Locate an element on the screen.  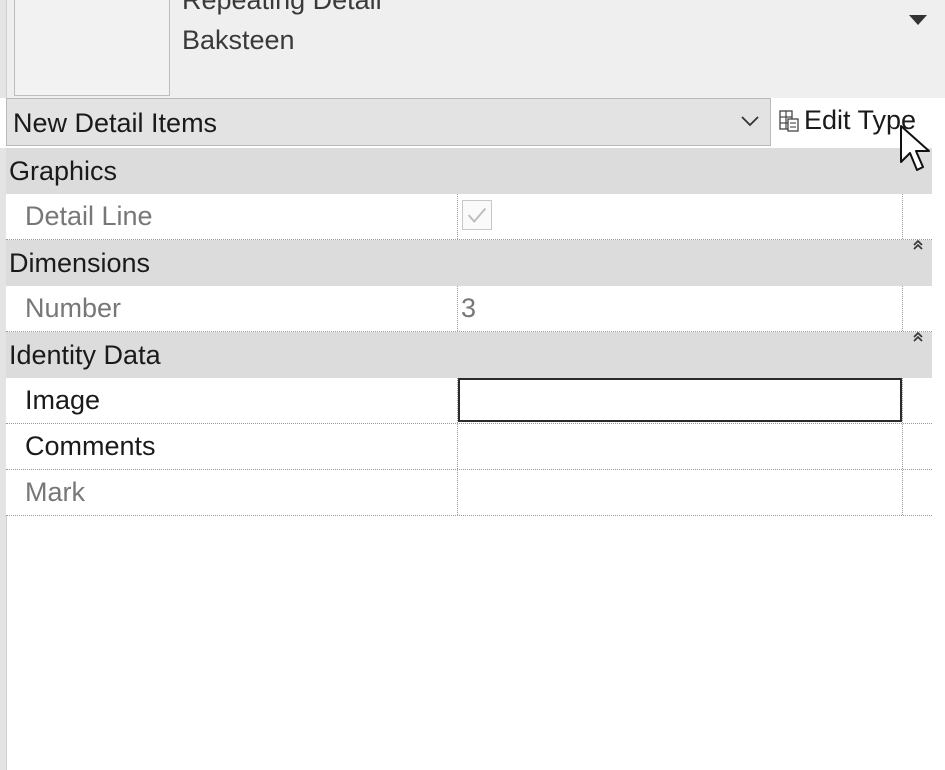
chevron-down-icon is located at coordinates (750, 121).